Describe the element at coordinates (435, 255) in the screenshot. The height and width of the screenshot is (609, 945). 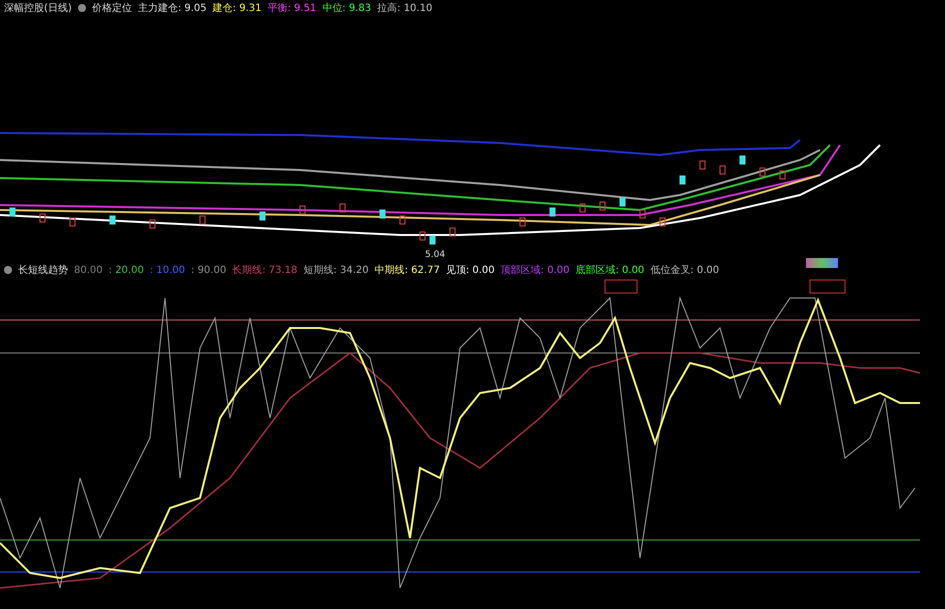
I see `price-label: 5.04` at that location.